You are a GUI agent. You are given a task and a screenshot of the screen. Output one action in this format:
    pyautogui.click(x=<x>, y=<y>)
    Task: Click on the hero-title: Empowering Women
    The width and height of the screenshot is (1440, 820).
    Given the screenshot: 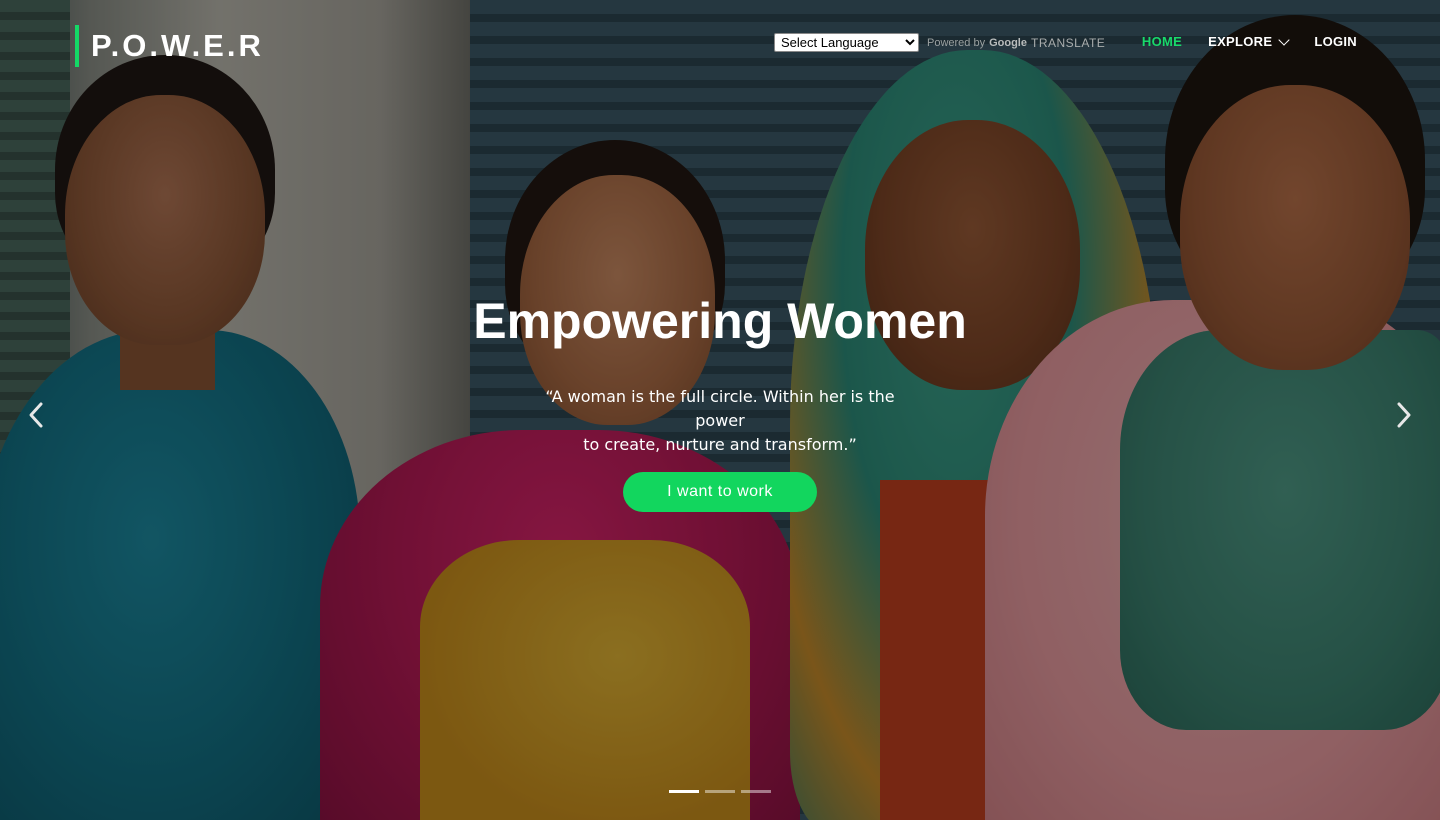 What is the action you would take?
    pyautogui.click(x=720, y=321)
    